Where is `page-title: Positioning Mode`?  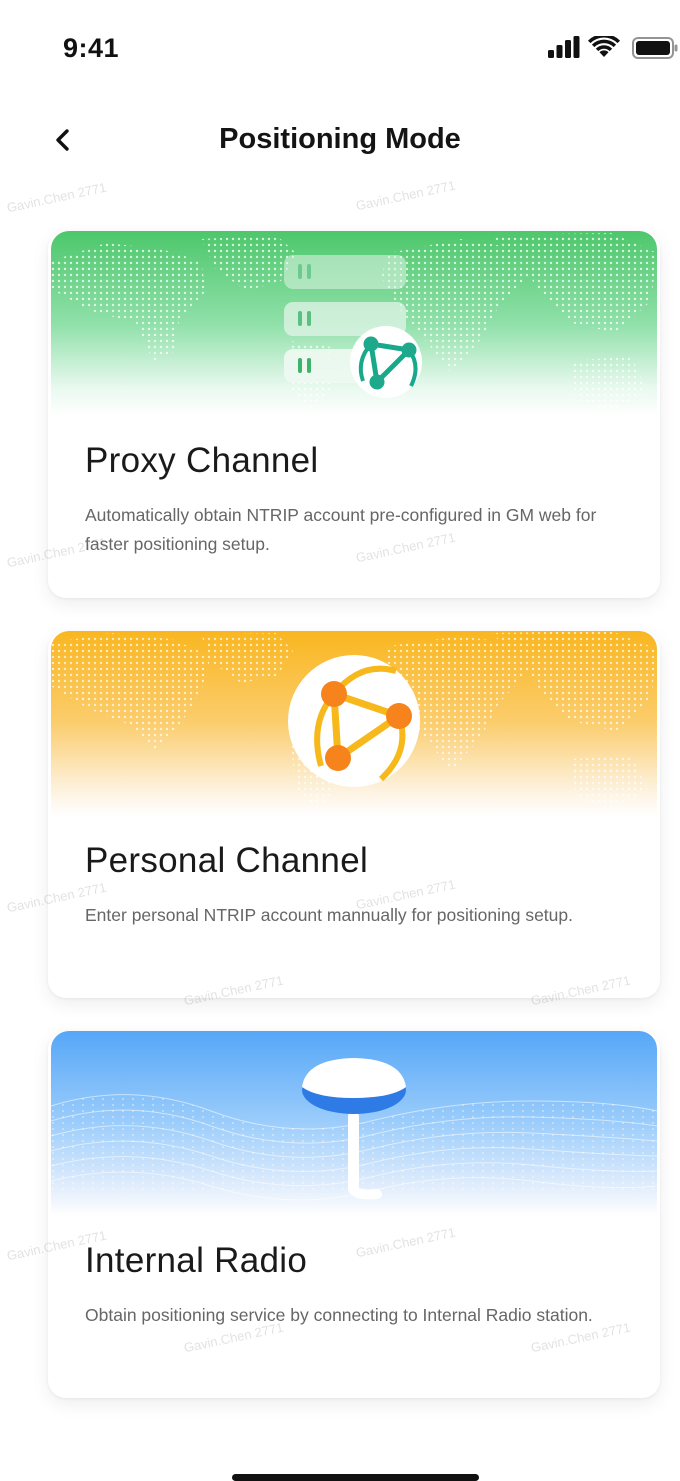 page-title: Positioning Mode is located at coordinates (340, 139).